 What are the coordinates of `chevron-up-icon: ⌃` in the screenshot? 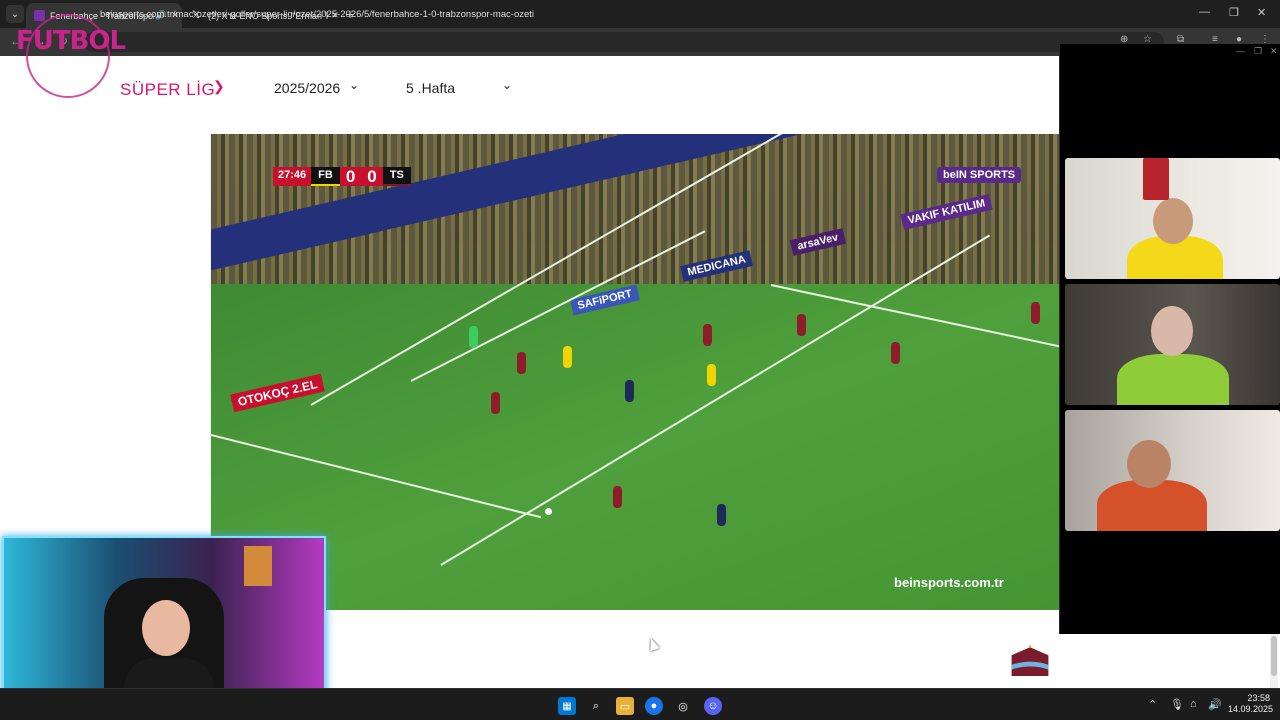 It's located at (1152, 704).